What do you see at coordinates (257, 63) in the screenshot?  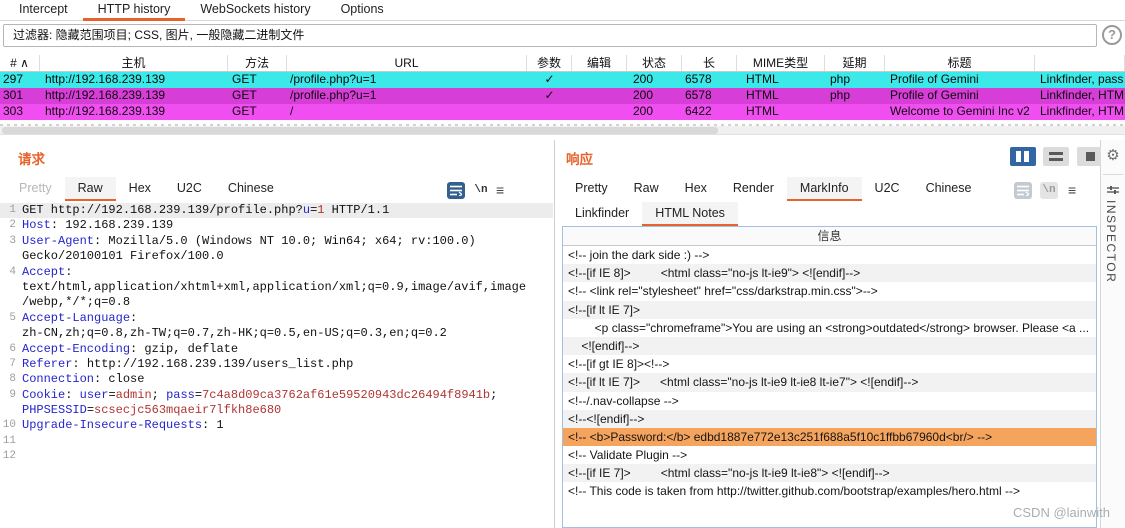 I see `column-header-方法: 方法` at bounding box center [257, 63].